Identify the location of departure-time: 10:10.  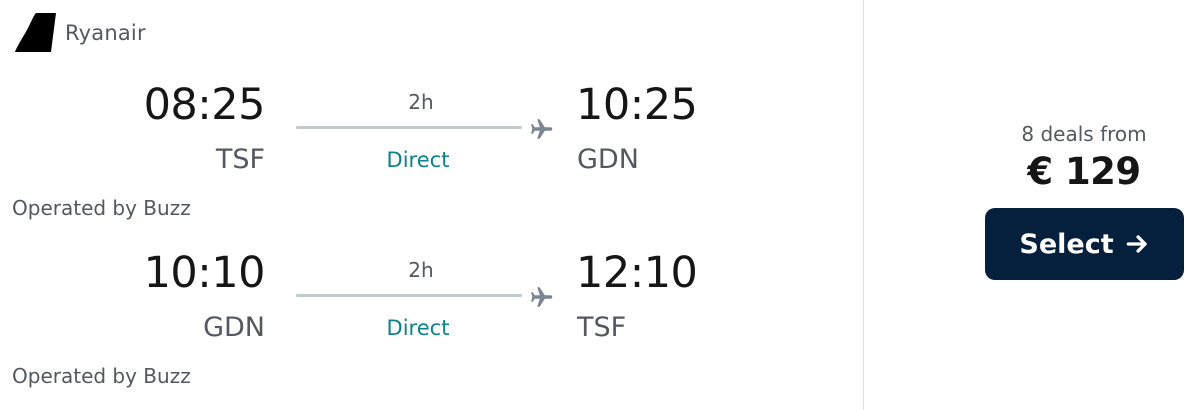
(204, 273).